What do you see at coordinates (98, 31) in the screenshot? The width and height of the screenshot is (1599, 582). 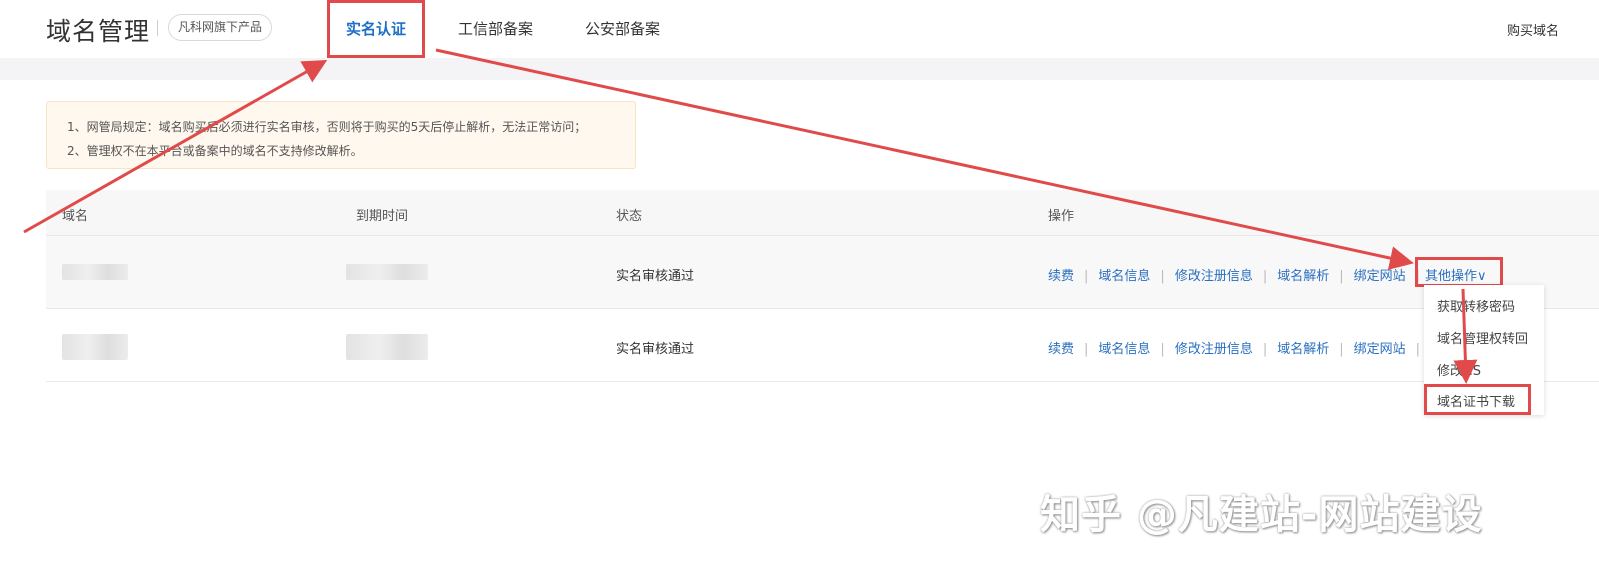 I see `page-title: 域名管理` at bounding box center [98, 31].